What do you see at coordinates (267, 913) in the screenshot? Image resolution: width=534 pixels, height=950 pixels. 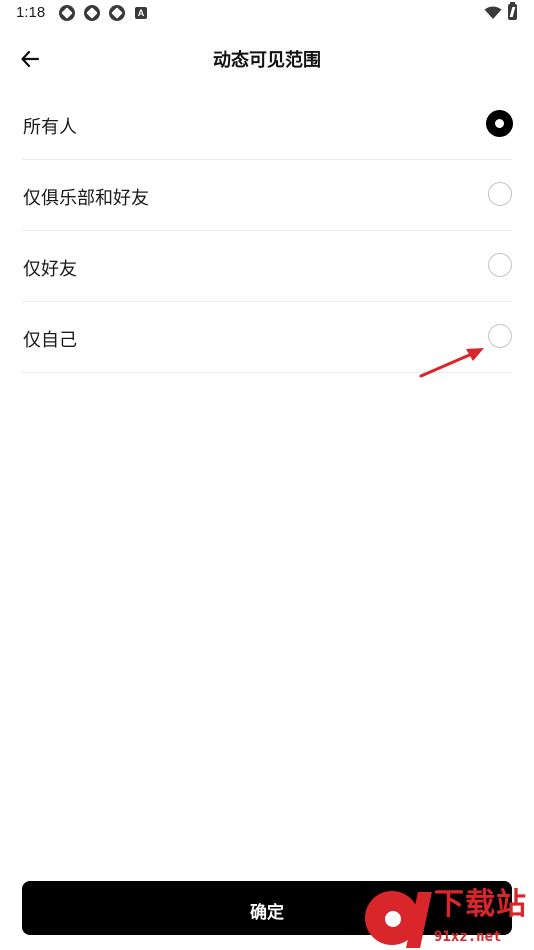 I see `confirm-button-label: 确定` at bounding box center [267, 913].